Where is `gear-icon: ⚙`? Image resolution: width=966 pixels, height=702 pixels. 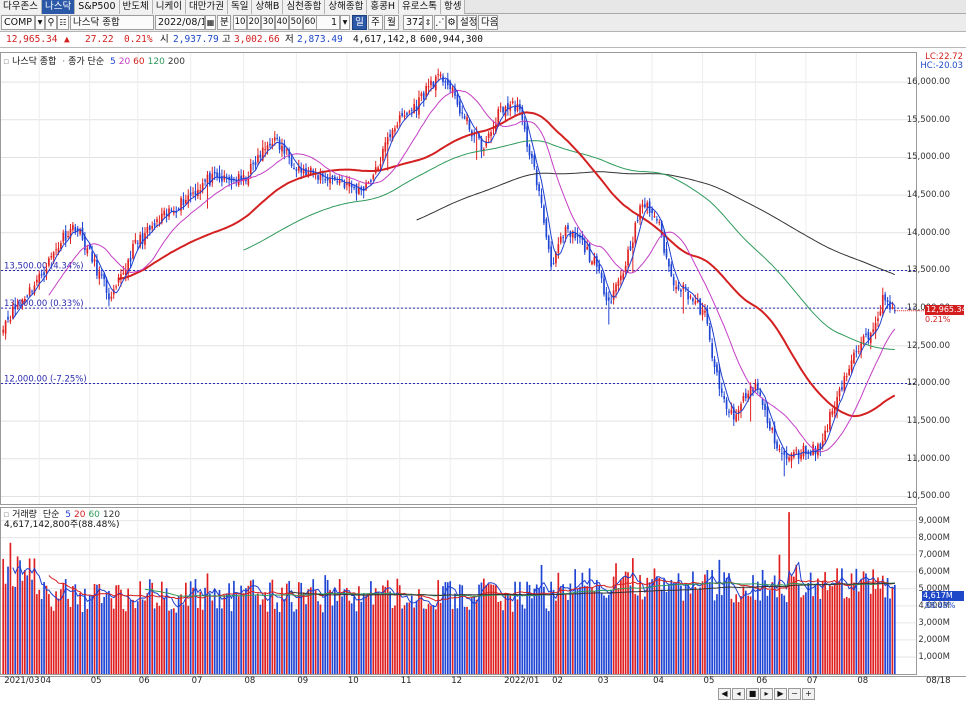 gear-icon: ⚙ is located at coordinates (451, 22).